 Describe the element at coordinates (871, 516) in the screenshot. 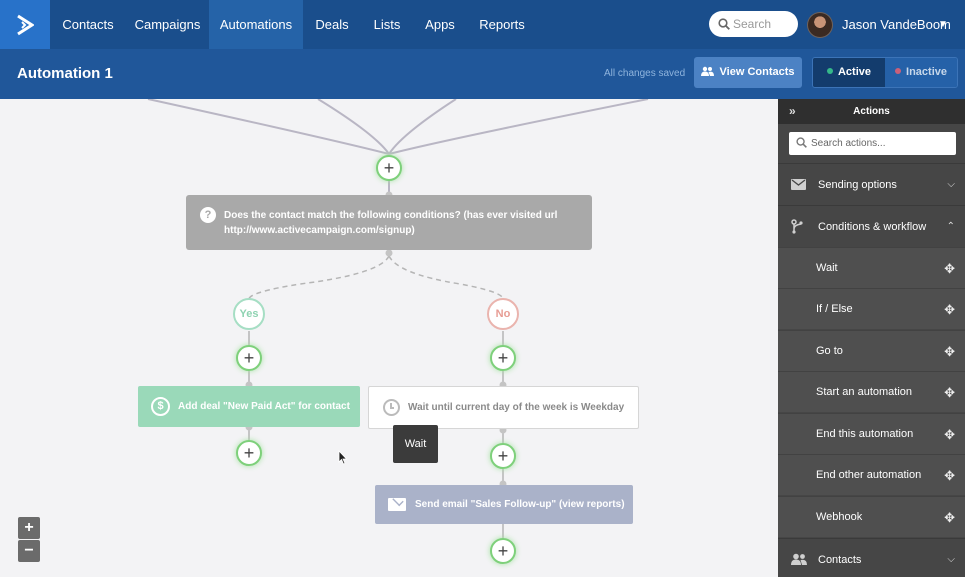

I see `action-item-webhook: Webhook ✥` at that location.